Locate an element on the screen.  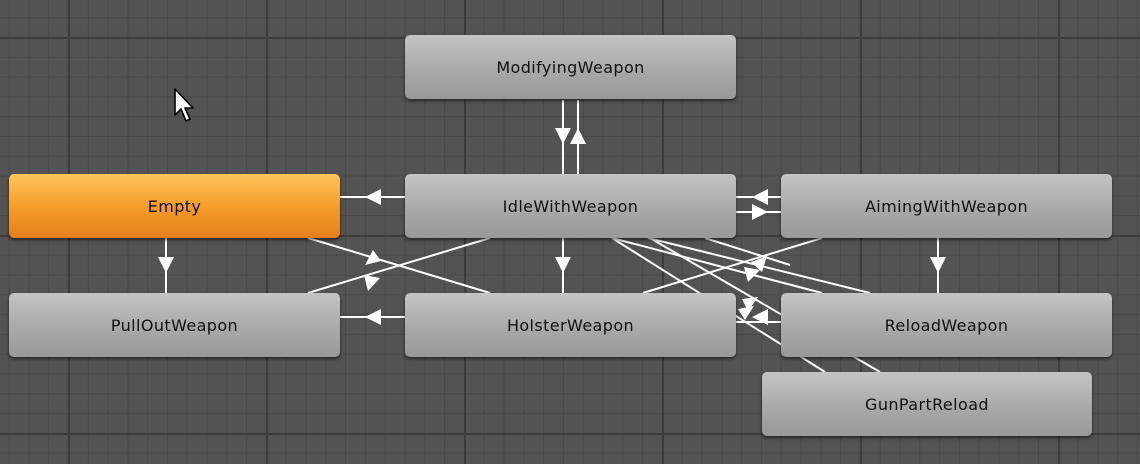
state-label: IdleWithWeapon is located at coordinates (570, 206).